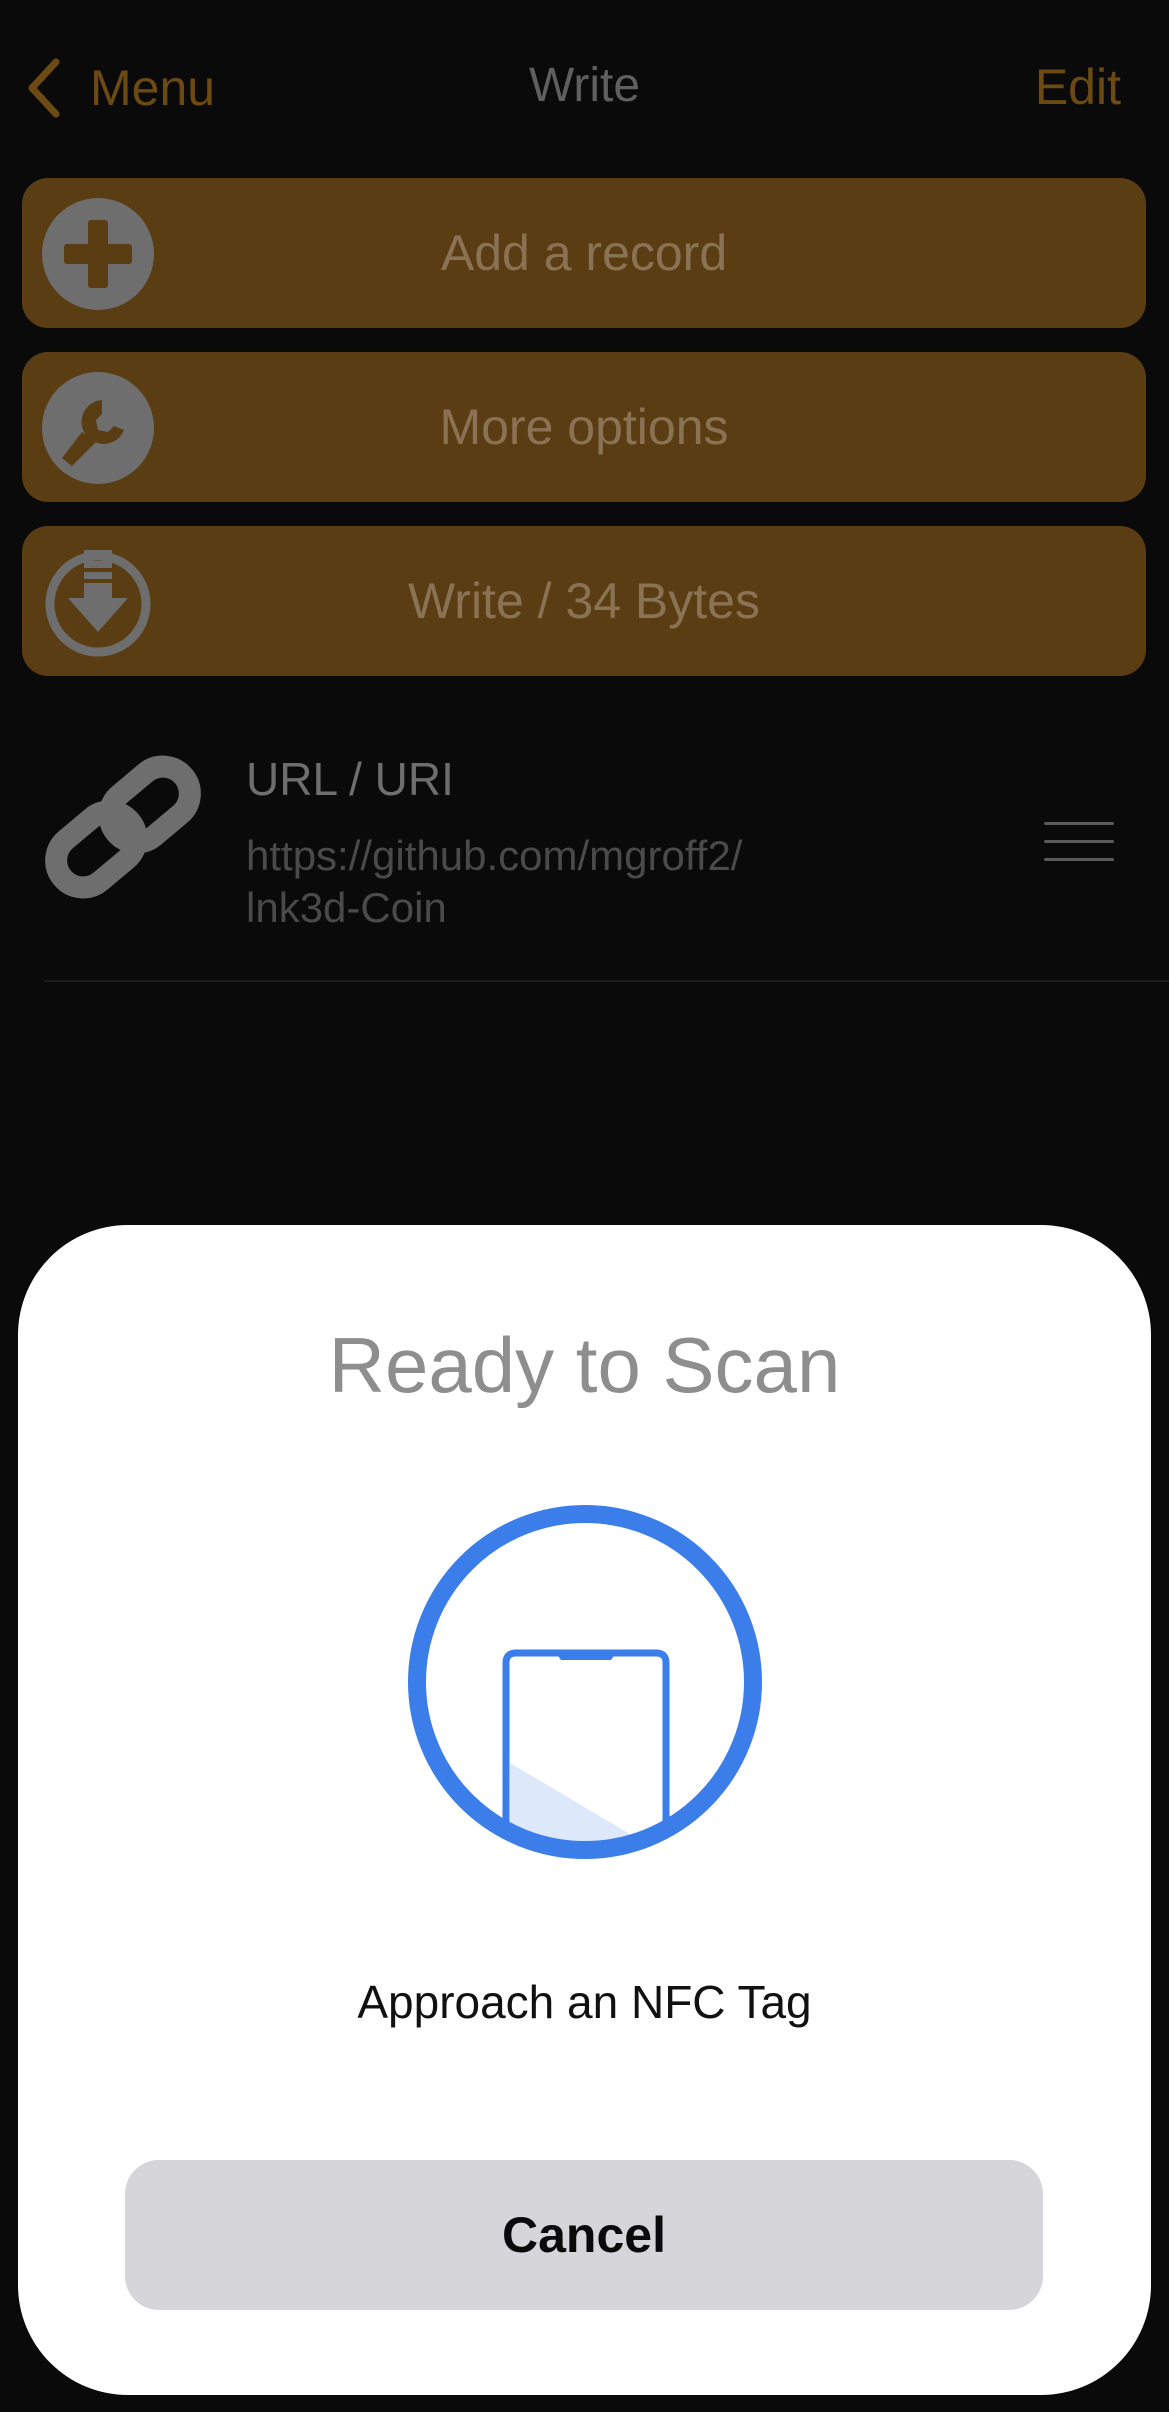 Image resolution: width=1169 pixels, height=2412 pixels. I want to click on page-title: Write, so click(584, 85).